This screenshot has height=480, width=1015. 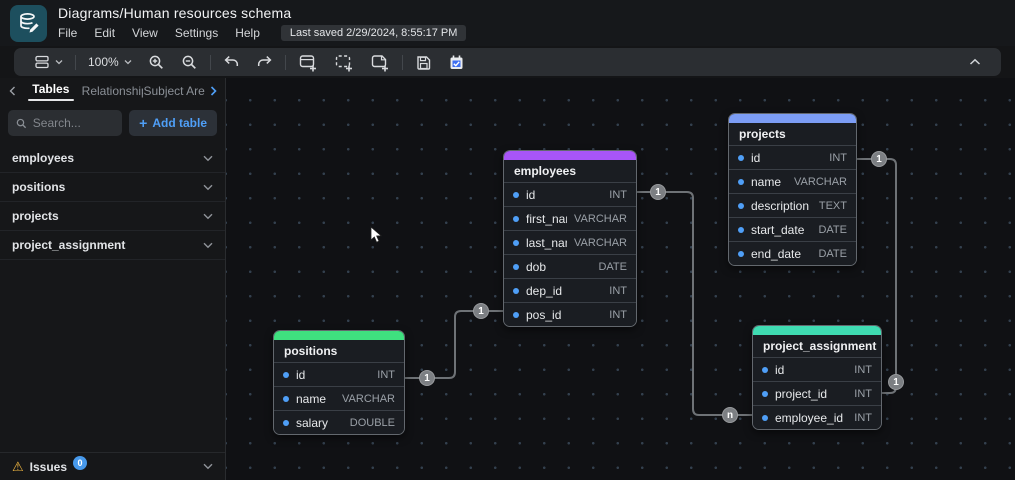 I want to click on add-area-tool-button, so click(x=344, y=62).